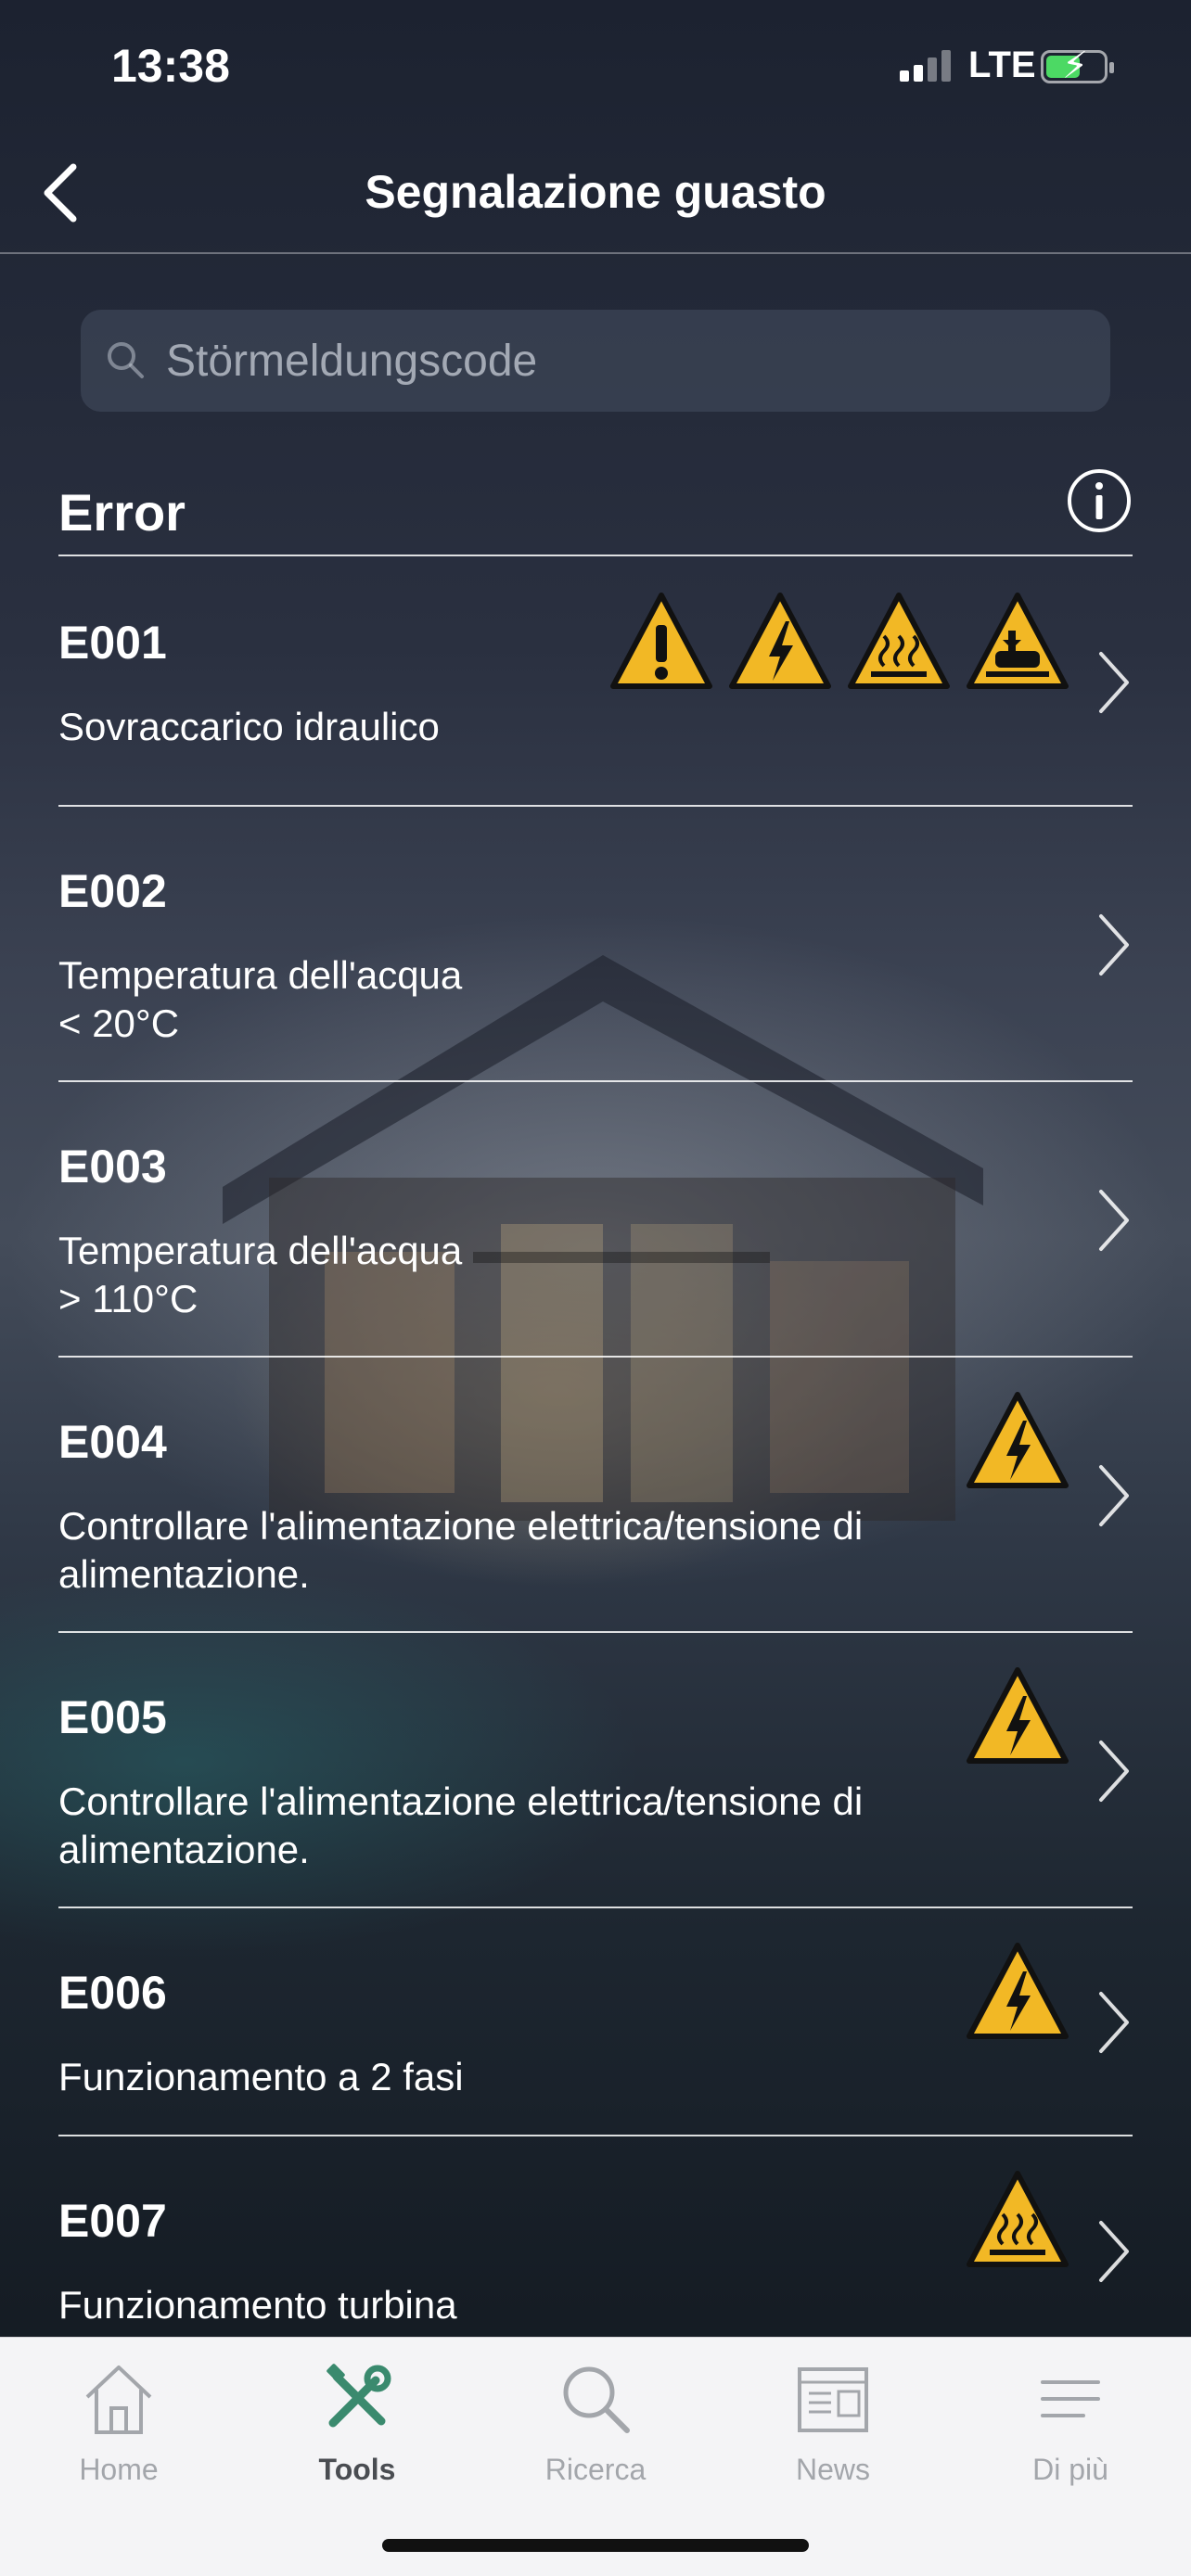 Image resolution: width=1191 pixels, height=2576 pixels. What do you see at coordinates (119, 2469) in the screenshot?
I see `tab-label: Home` at bounding box center [119, 2469].